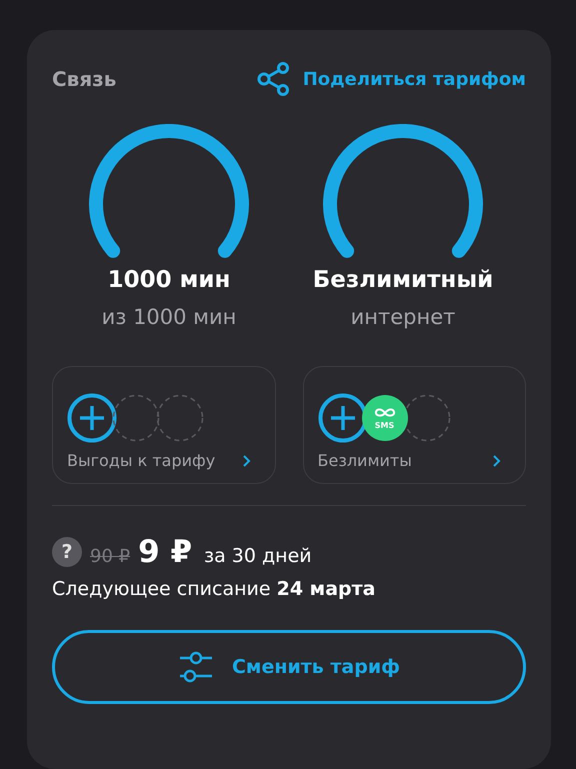 The height and width of the screenshot is (769, 576). I want to click on empty-slot-icon, so click(180, 418).